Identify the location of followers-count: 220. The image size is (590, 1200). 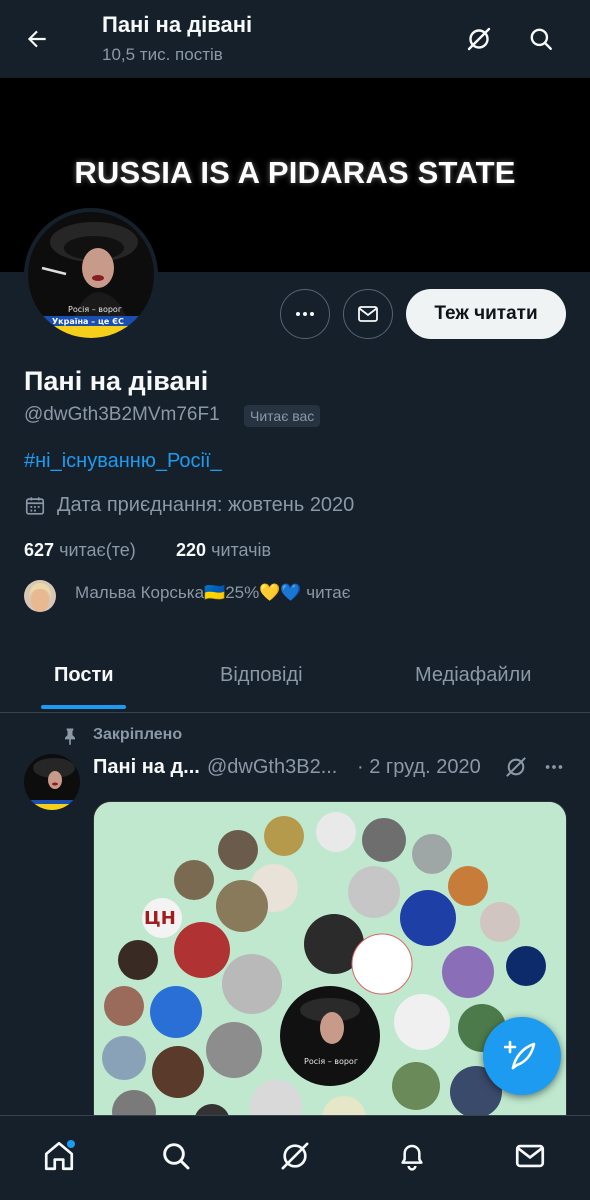
(191, 550).